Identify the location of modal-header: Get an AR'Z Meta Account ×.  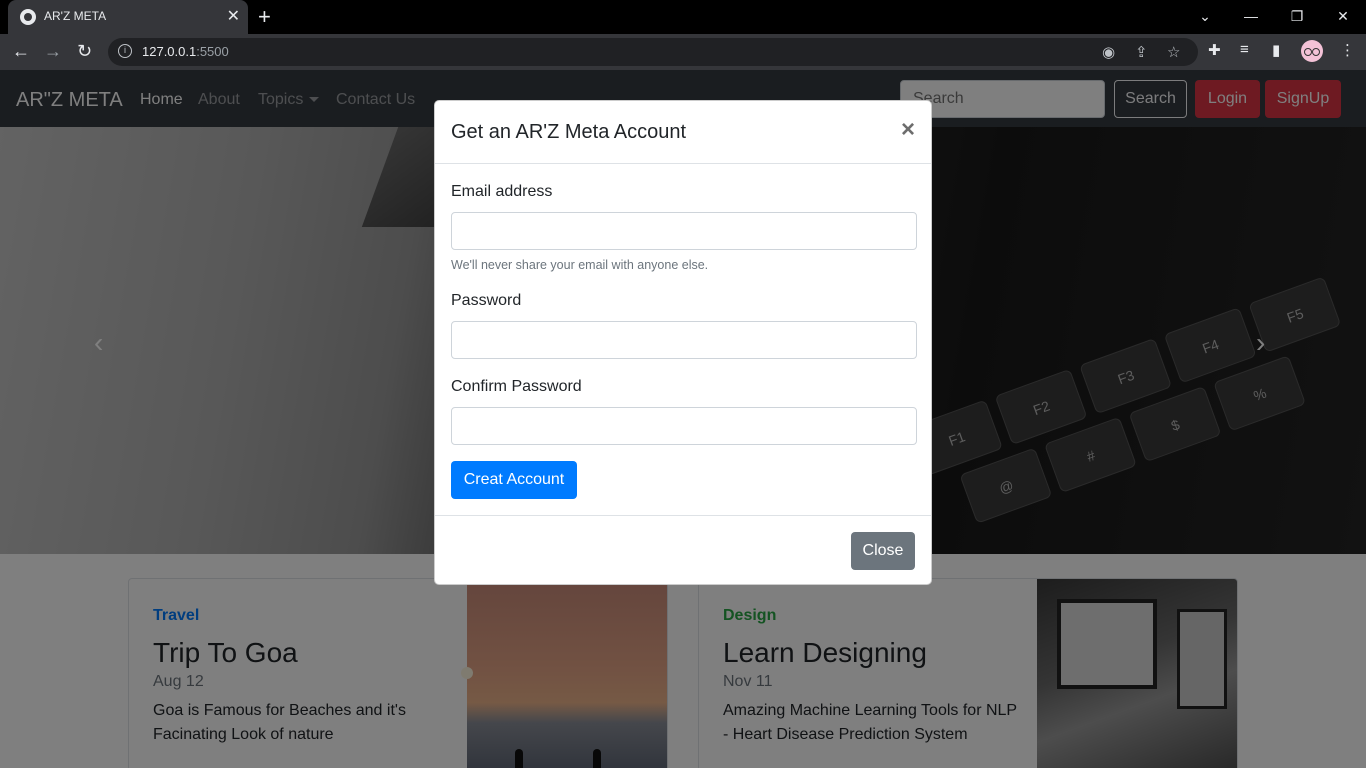
(683, 132).